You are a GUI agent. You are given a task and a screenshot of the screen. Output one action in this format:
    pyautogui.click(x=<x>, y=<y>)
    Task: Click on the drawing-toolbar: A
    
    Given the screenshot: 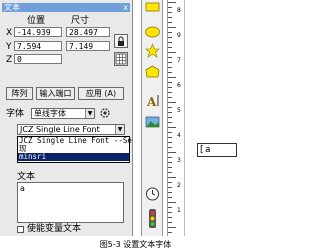 What is the action you would take?
    pyautogui.click(x=152, y=118)
    